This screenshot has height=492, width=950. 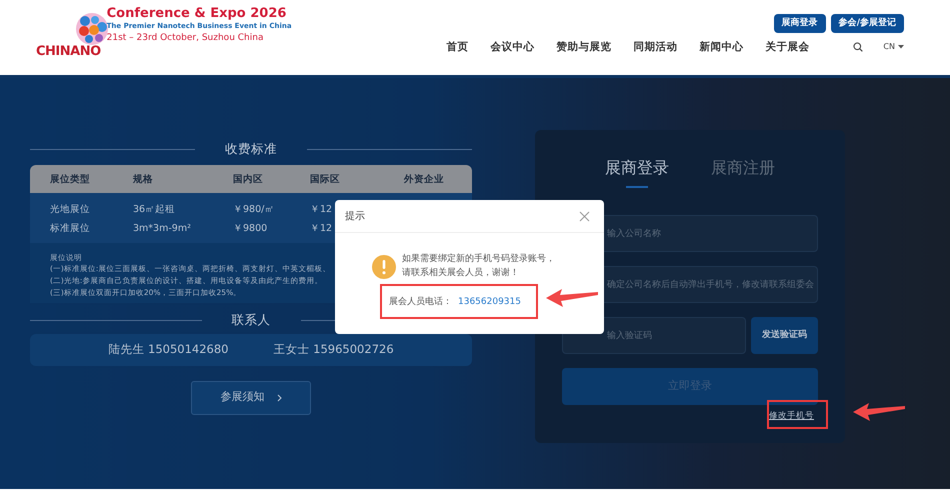 What do you see at coordinates (70, 229) in the screenshot?
I see `table-cell: 标准展位` at bounding box center [70, 229].